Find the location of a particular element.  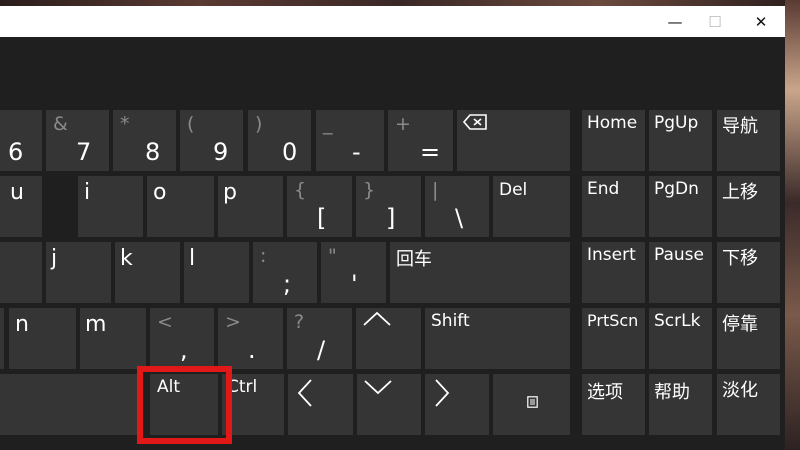

key-label: 下移 is located at coordinates (740, 258).